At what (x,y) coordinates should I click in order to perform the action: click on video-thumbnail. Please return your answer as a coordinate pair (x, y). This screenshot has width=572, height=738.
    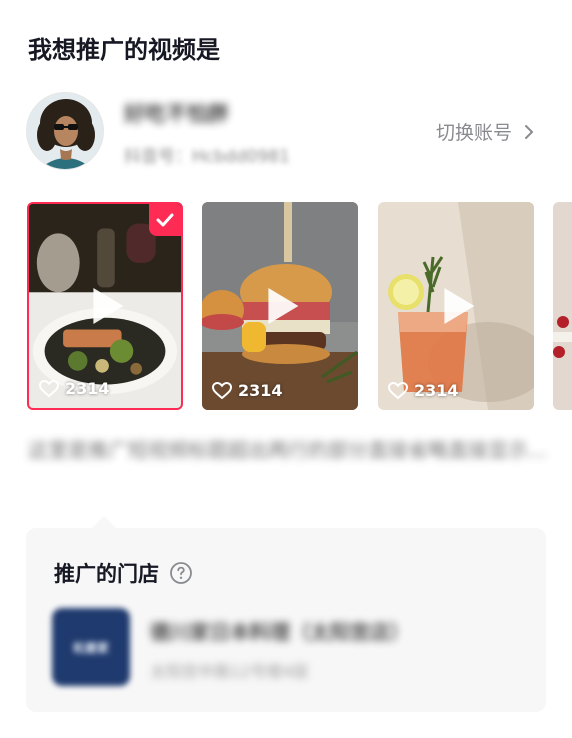
    Looking at the image, I should click on (562, 306).